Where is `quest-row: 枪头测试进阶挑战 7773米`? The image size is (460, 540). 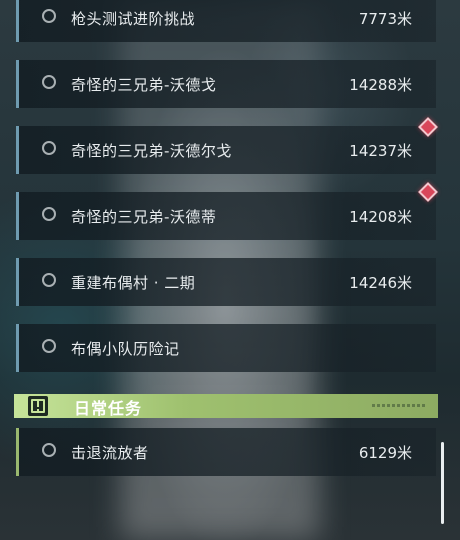 quest-row: 枪头测试进阶挑战 7773米 is located at coordinates (226, 21).